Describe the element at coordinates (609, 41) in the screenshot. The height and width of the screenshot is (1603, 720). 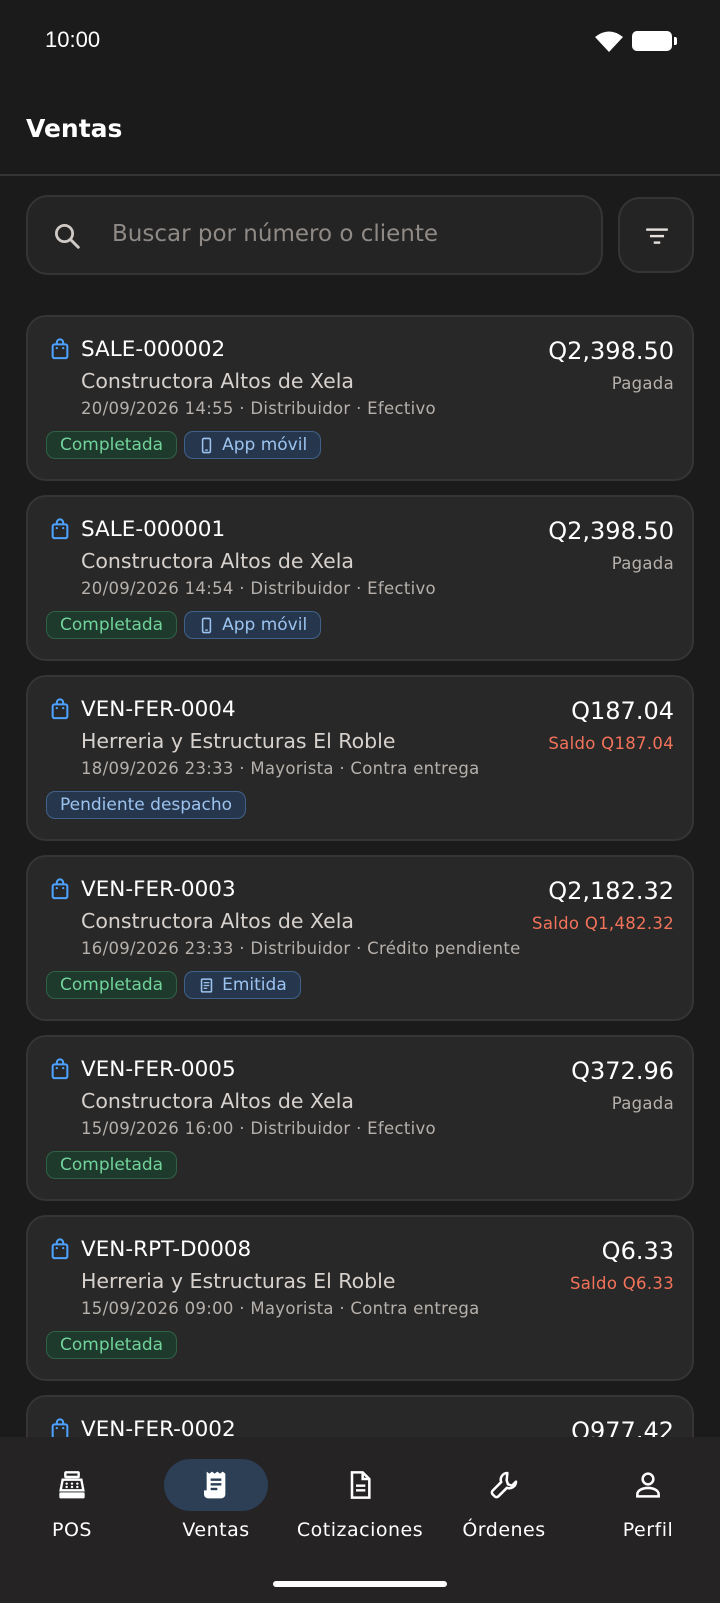
I see `wifi-icon` at that location.